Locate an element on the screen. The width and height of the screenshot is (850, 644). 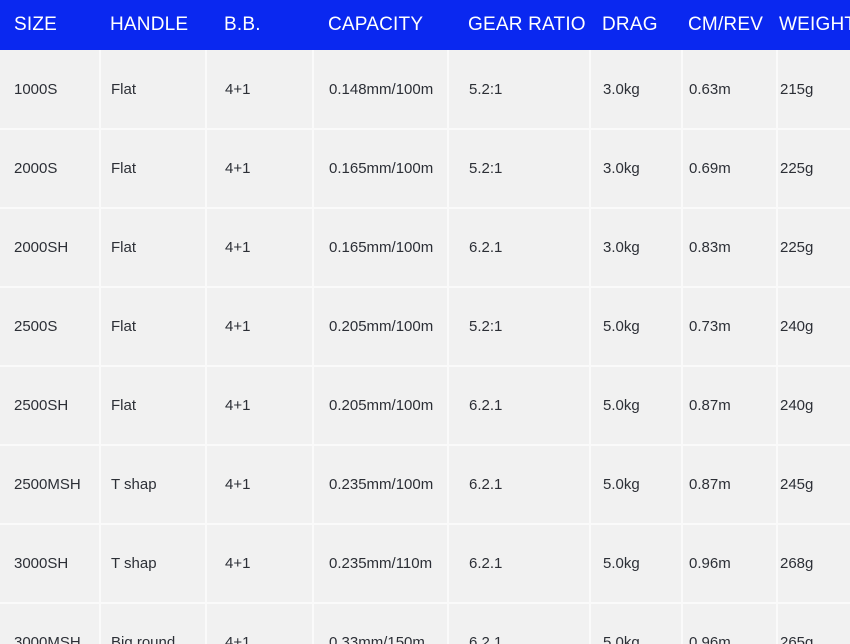
cell-size: 1000S is located at coordinates (50, 90).